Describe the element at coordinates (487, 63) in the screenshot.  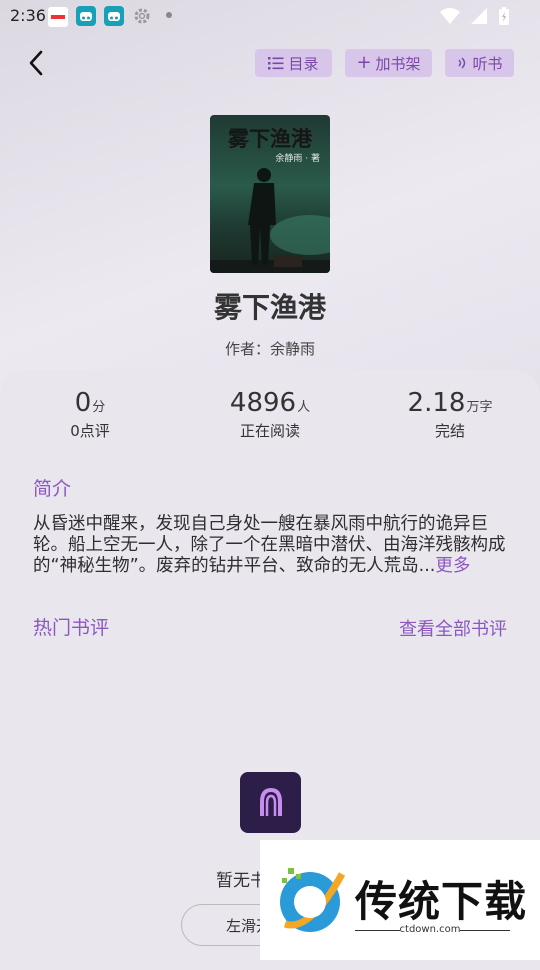
I see `listen-label: 听书` at that location.